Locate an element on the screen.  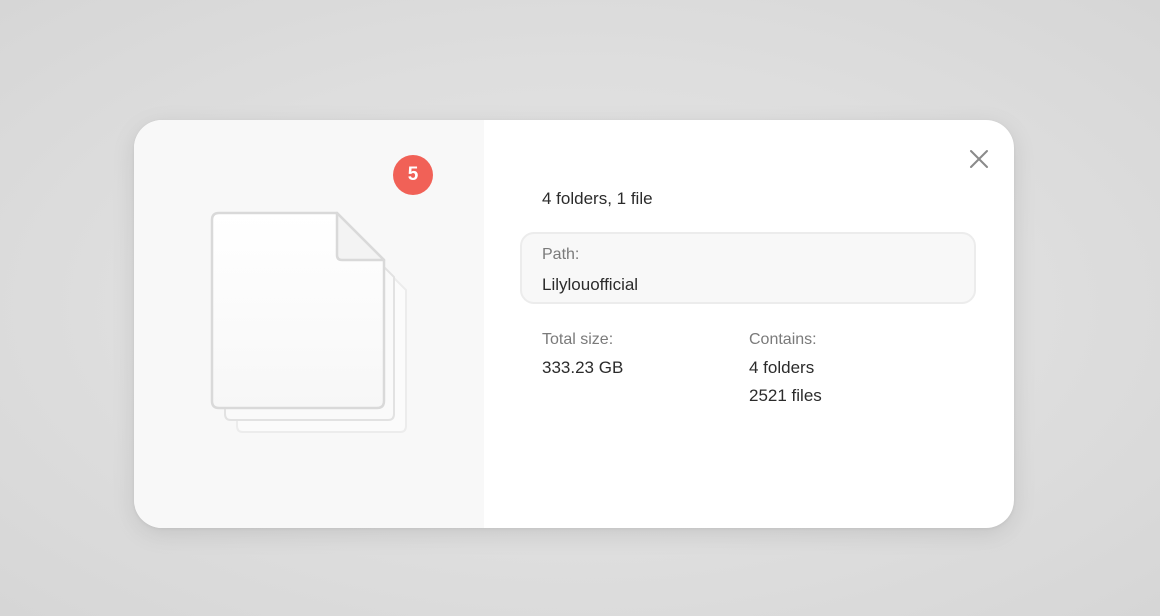
selection-summary: 4 folders, 1 file is located at coordinates (597, 198).